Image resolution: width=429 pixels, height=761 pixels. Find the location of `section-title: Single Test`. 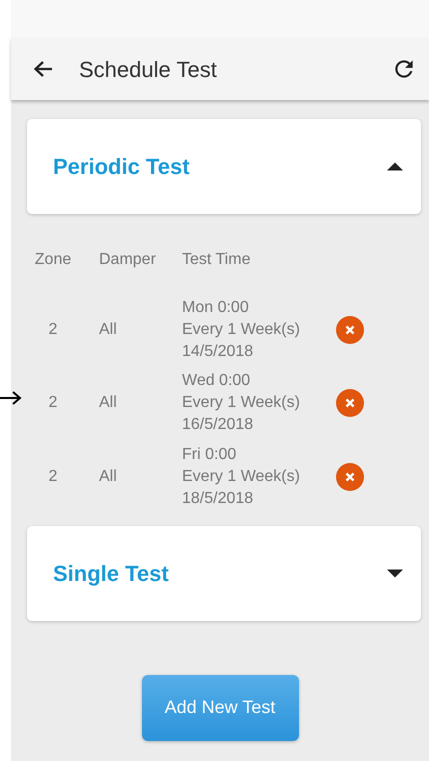

section-title: Single Test is located at coordinates (111, 574).